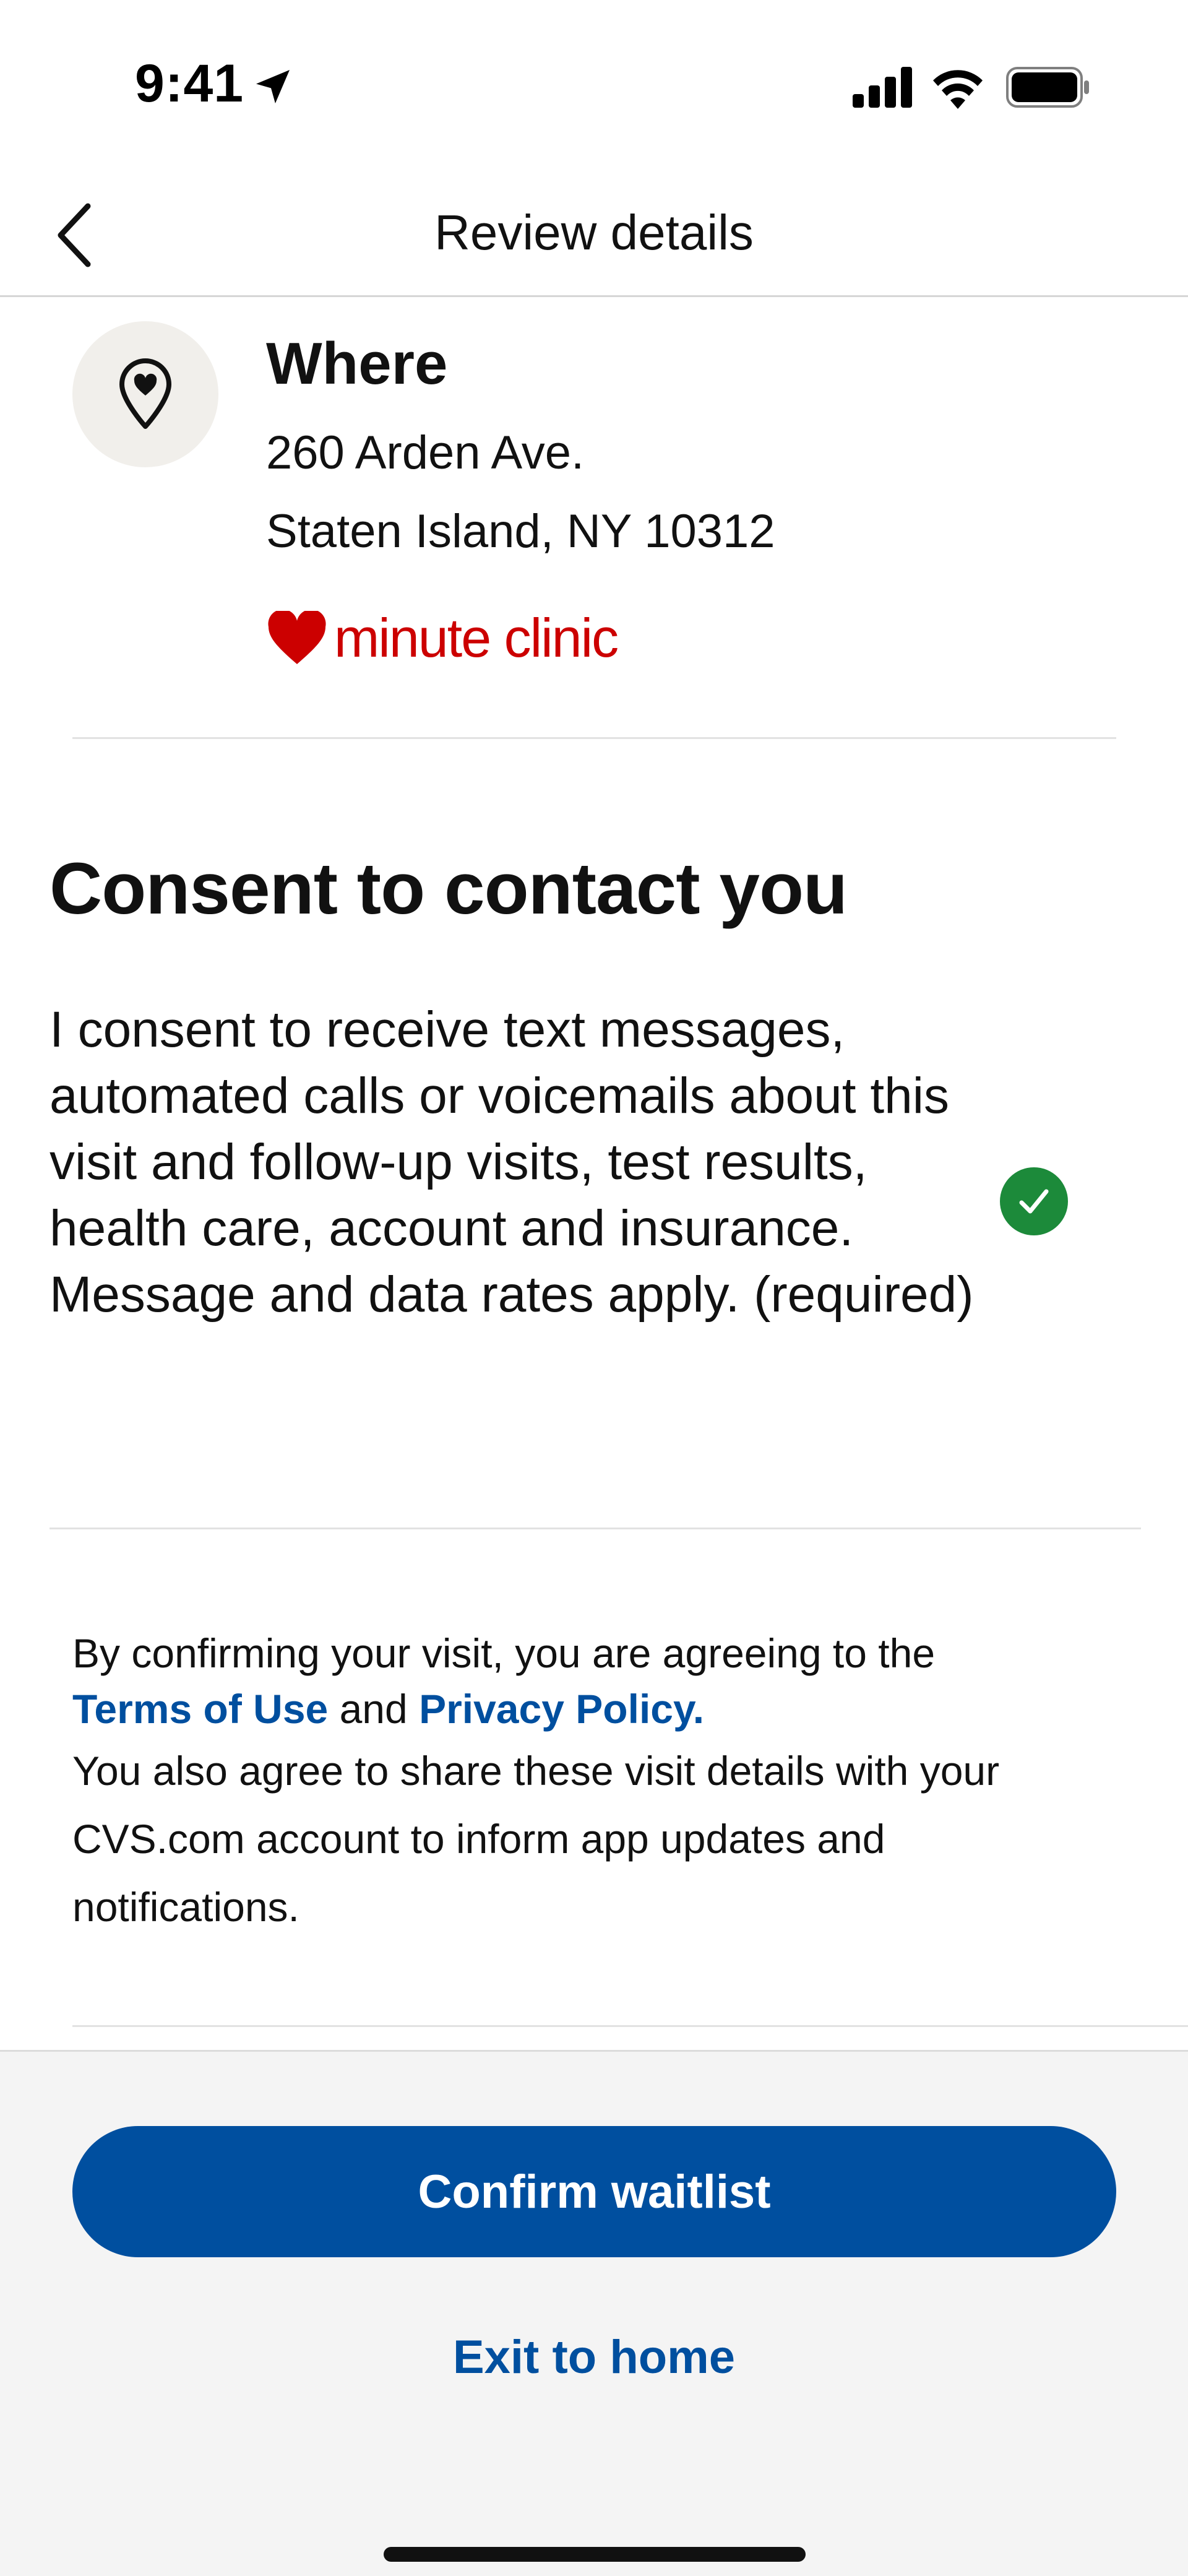 This screenshot has height=2576, width=1188. I want to click on legal-links-line: Terms of Use and Privacy Policy., so click(595, 1709).